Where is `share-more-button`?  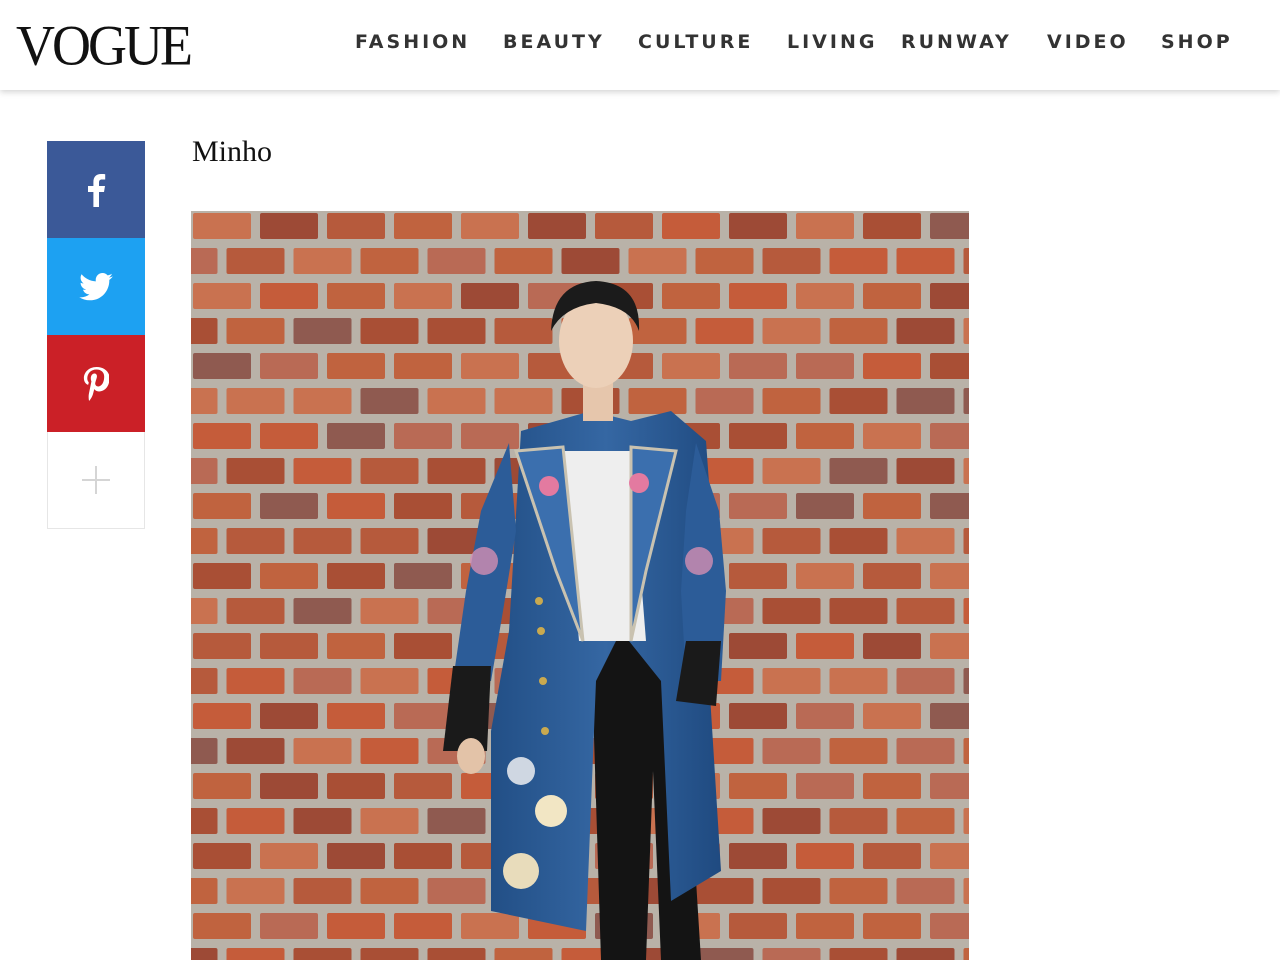
share-more-button is located at coordinates (96, 480).